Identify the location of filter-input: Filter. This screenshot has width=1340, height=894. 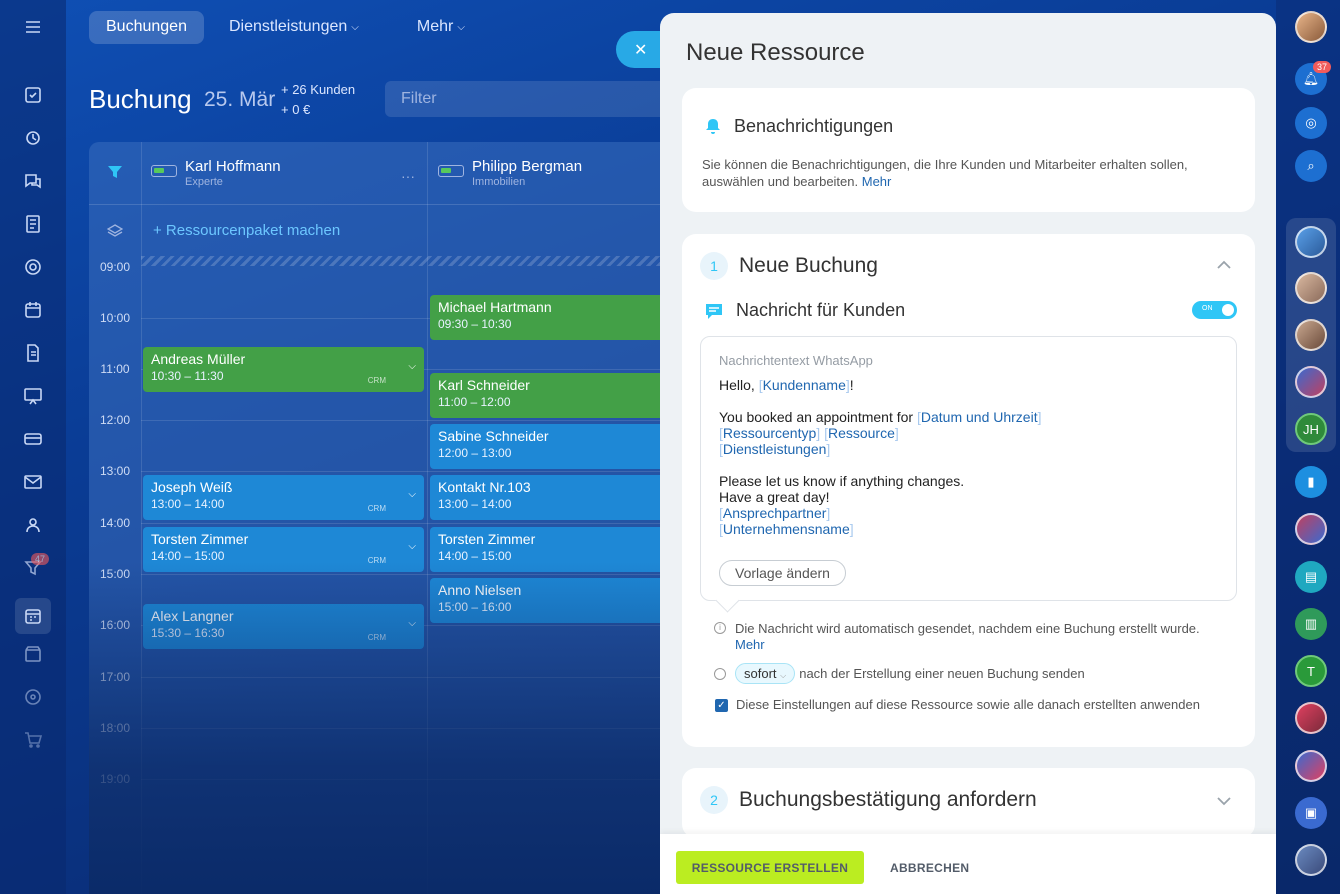
(535, 99).